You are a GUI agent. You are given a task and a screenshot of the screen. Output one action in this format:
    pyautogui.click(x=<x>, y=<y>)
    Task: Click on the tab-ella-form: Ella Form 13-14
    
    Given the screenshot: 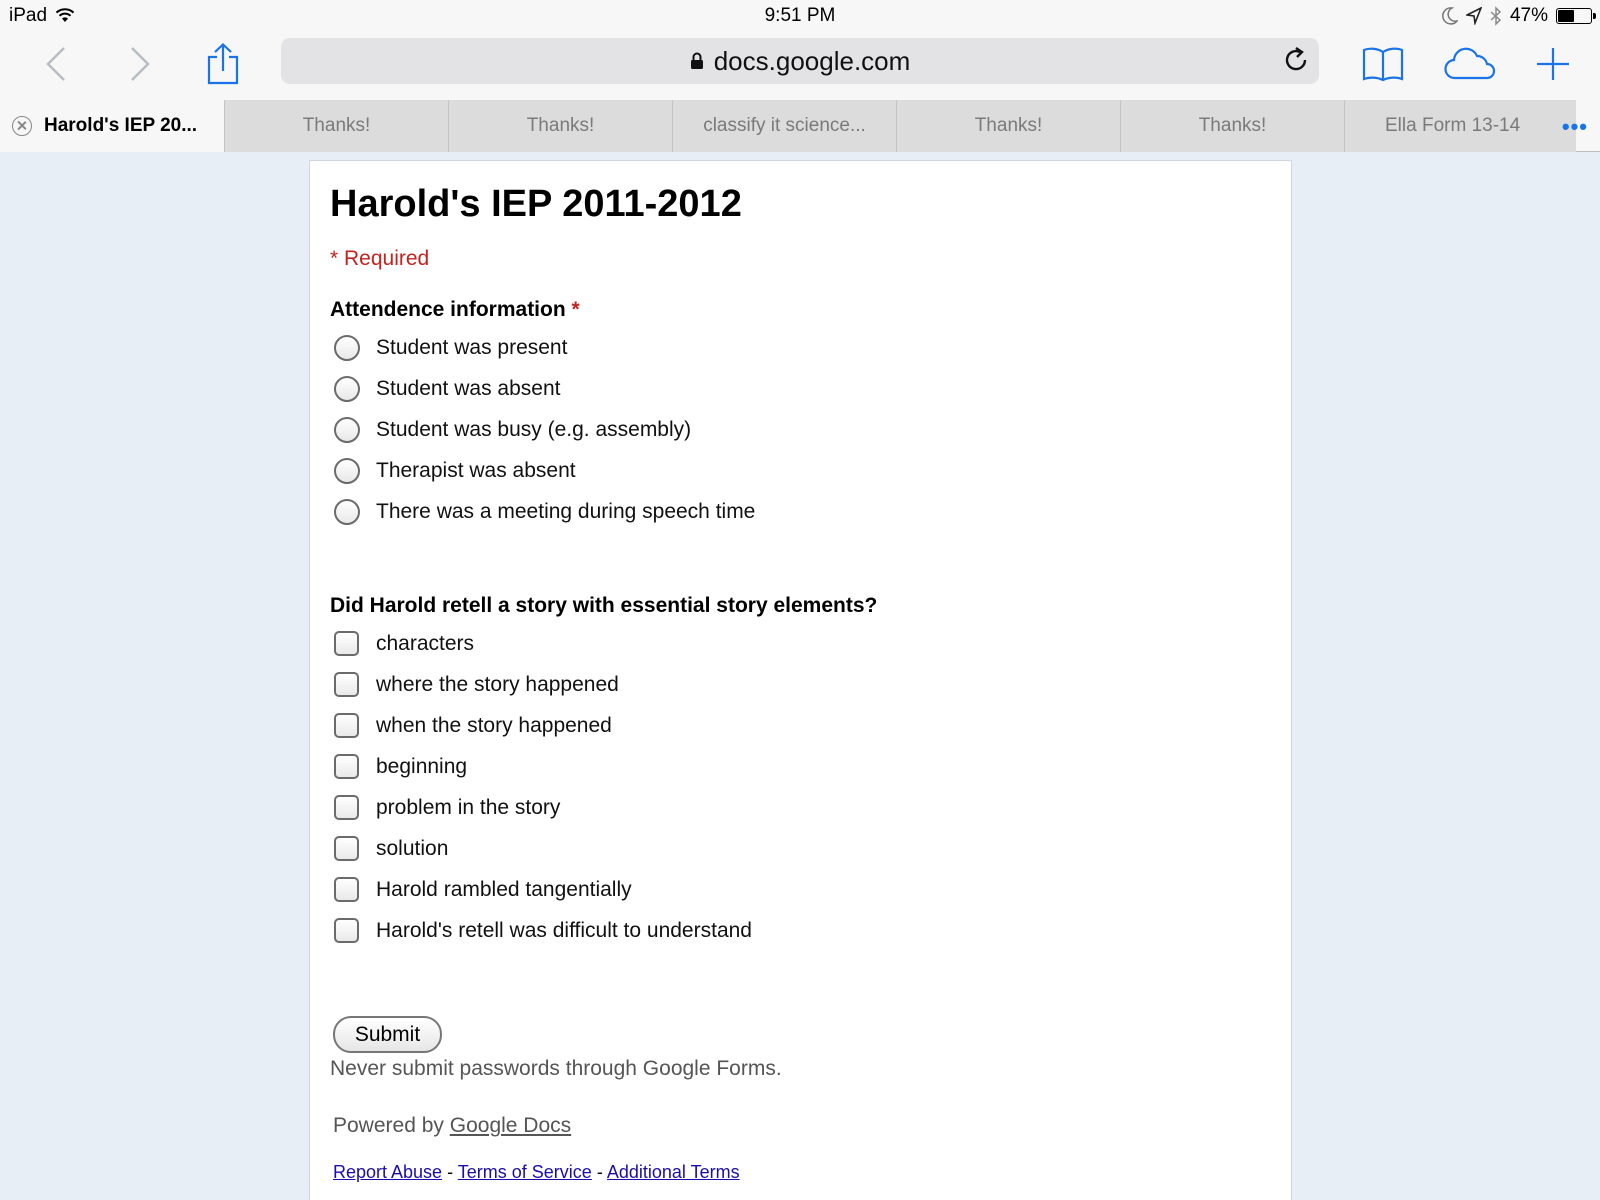 What is the action you would take?
    pyautogui.click(x=1460, y=126)
    